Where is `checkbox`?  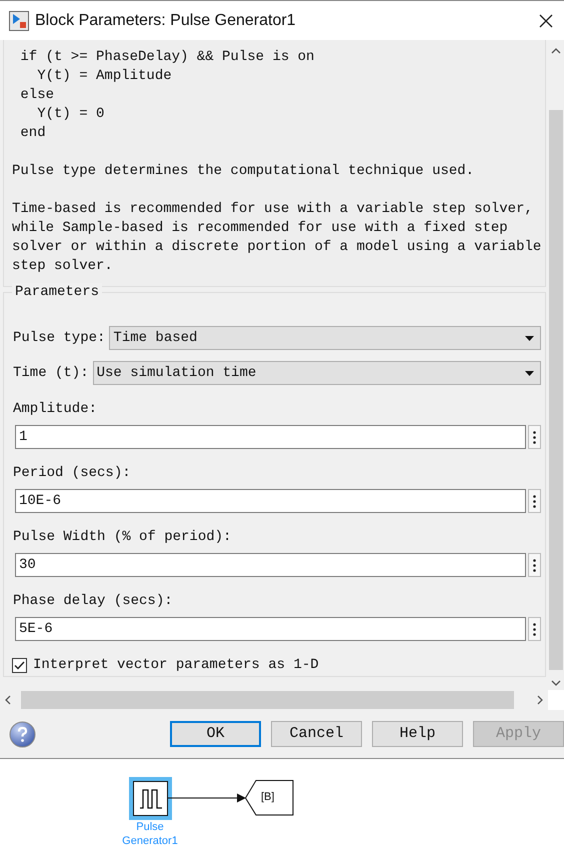
checkbox is located at coordinates (19, 665).